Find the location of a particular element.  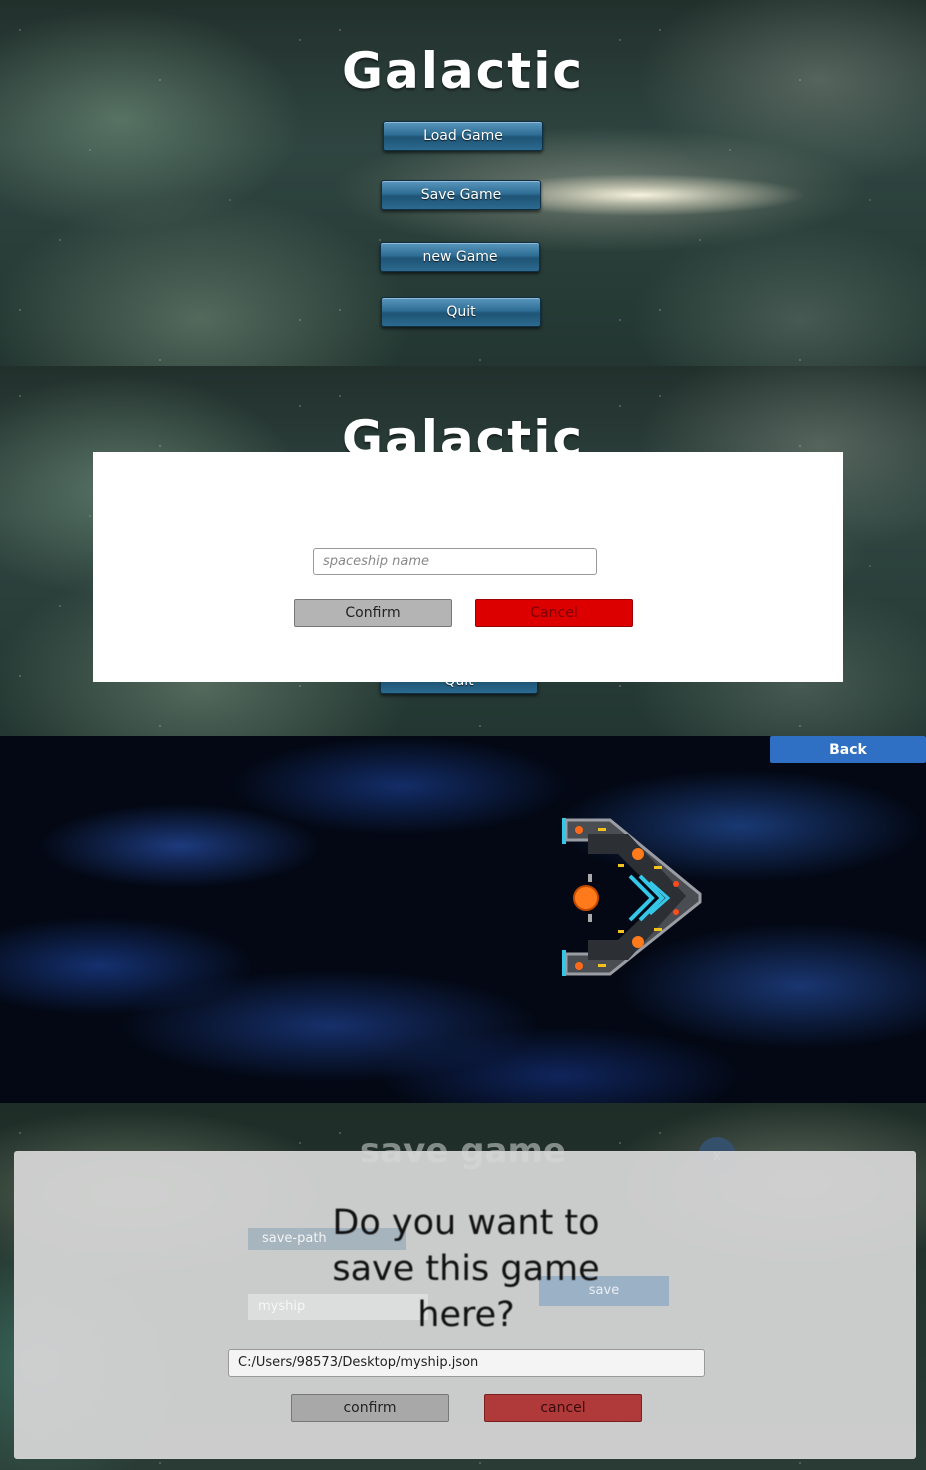

game-title: Galactic is located at coordinates (463, 71).